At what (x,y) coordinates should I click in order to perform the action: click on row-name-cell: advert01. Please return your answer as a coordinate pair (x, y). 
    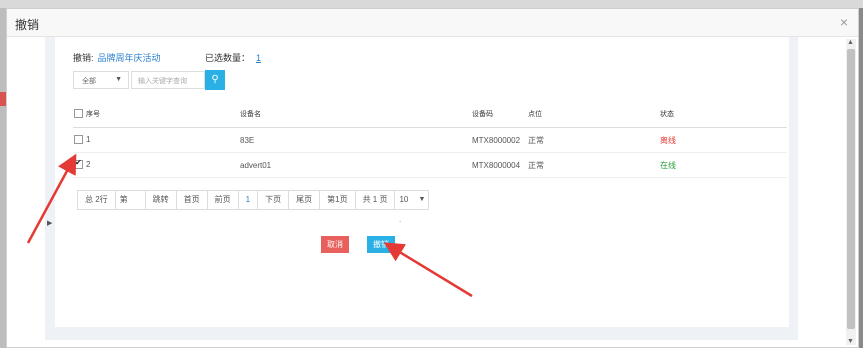
    Looking at the image, I should click on (355, 165).